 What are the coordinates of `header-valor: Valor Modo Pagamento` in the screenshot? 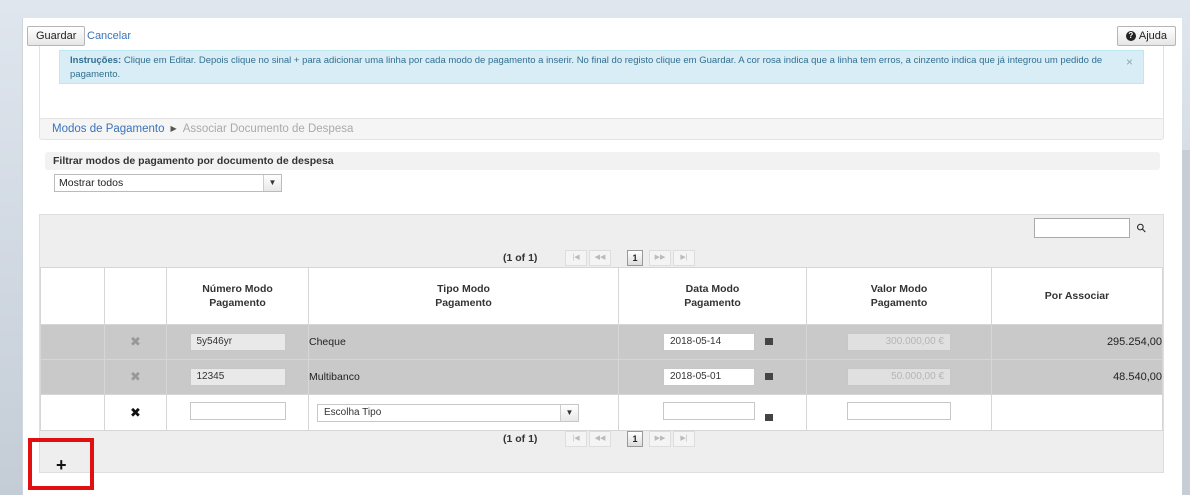 It's located at (899, 296).